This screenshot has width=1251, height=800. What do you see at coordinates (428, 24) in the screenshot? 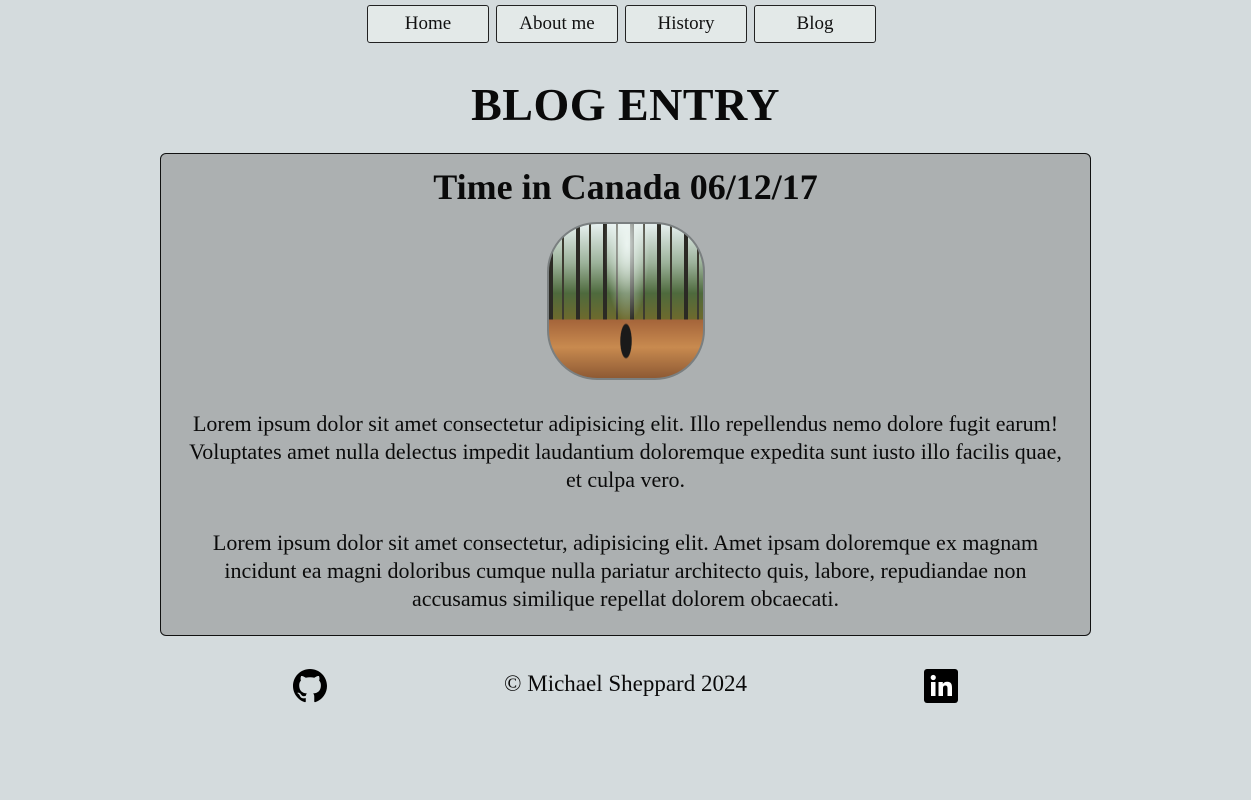
I see `nav-home-button: Home` at bounding box center [428, 24].